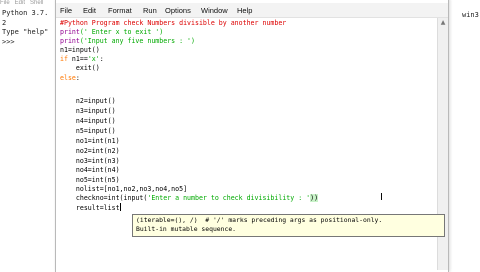  What do you see at coordinates (90, 180) in the screenshot?
I see `code-line: no5=int(n5)` at bounding box center [90, 180].